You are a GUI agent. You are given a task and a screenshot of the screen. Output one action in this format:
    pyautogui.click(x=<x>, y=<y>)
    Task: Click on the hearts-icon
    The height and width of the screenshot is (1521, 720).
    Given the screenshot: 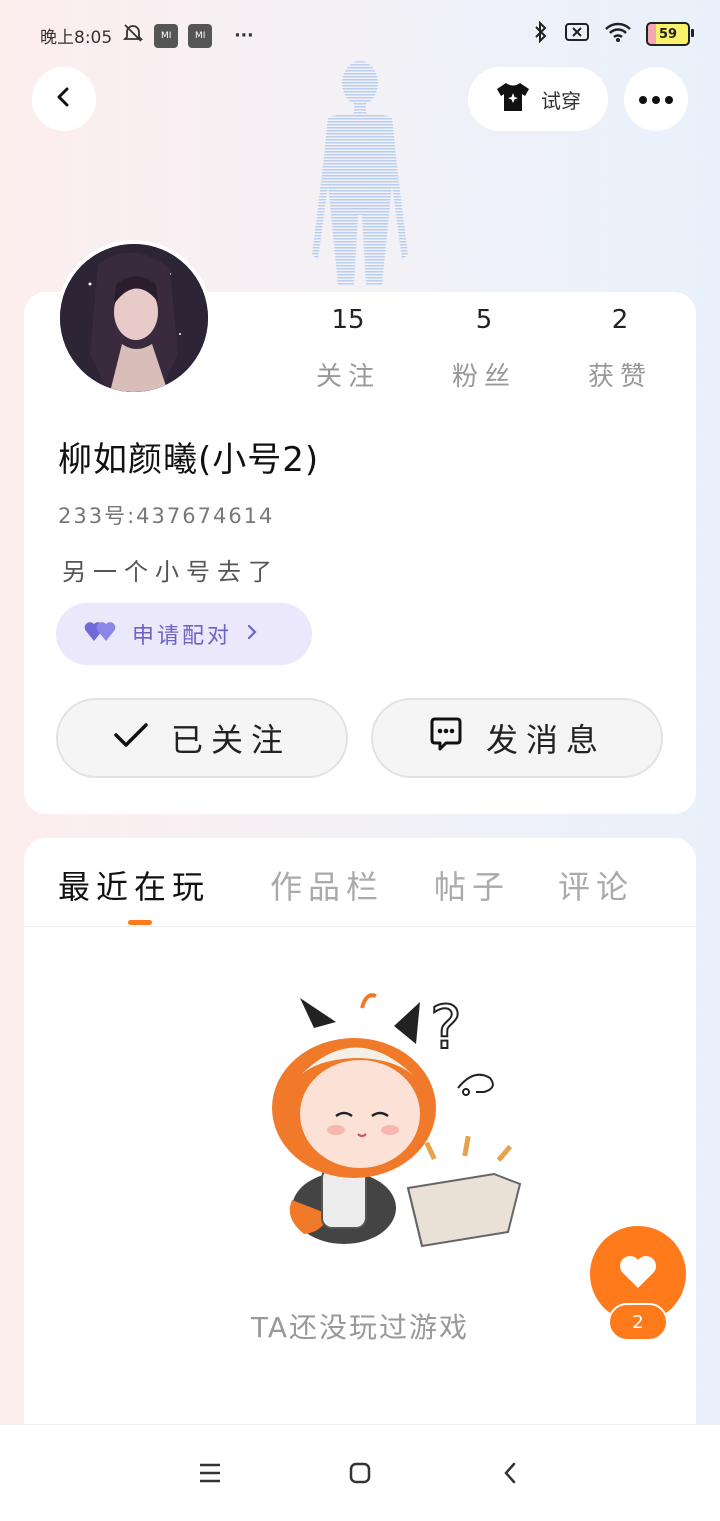 What is the action you would take?
    pyautogui.click(x=101, y=634)
    